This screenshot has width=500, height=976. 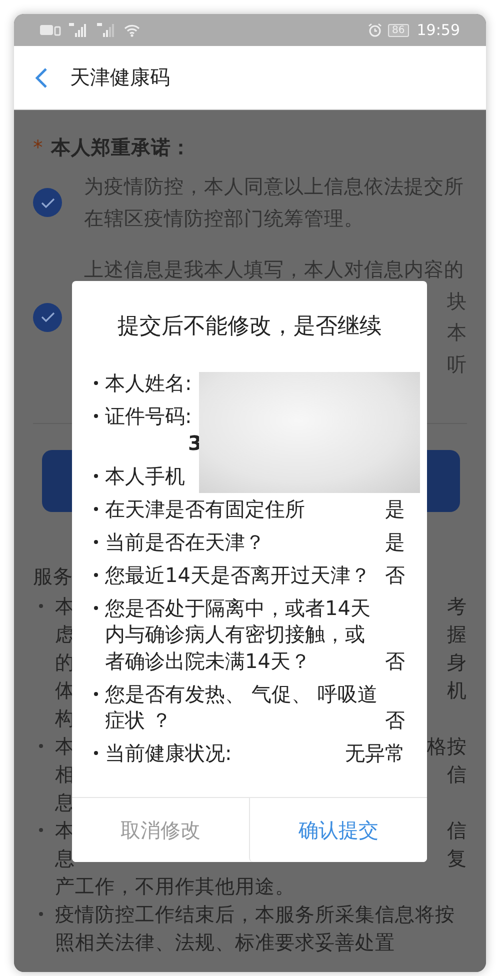 I want to click on question-label: 您最近14天是否离开过天津？, so click(x=238, y=575).